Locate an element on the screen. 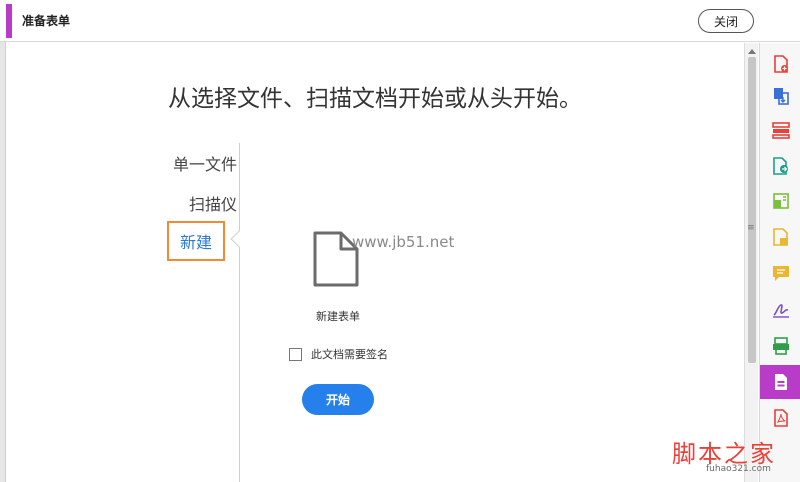 The width and height of the screenshot is (800, 482). tool-organize-pages is located at coordinates (781, 130).